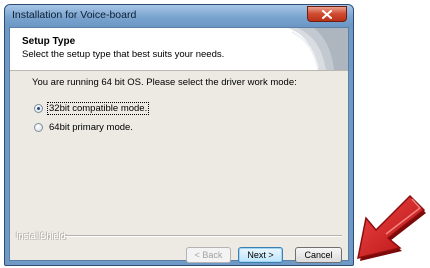 This screenshot has height=268, width=430. What do you see at coordinates (38, 108) in the screenshot?
I see `radio-32bit` at bounding box center [38, 108].